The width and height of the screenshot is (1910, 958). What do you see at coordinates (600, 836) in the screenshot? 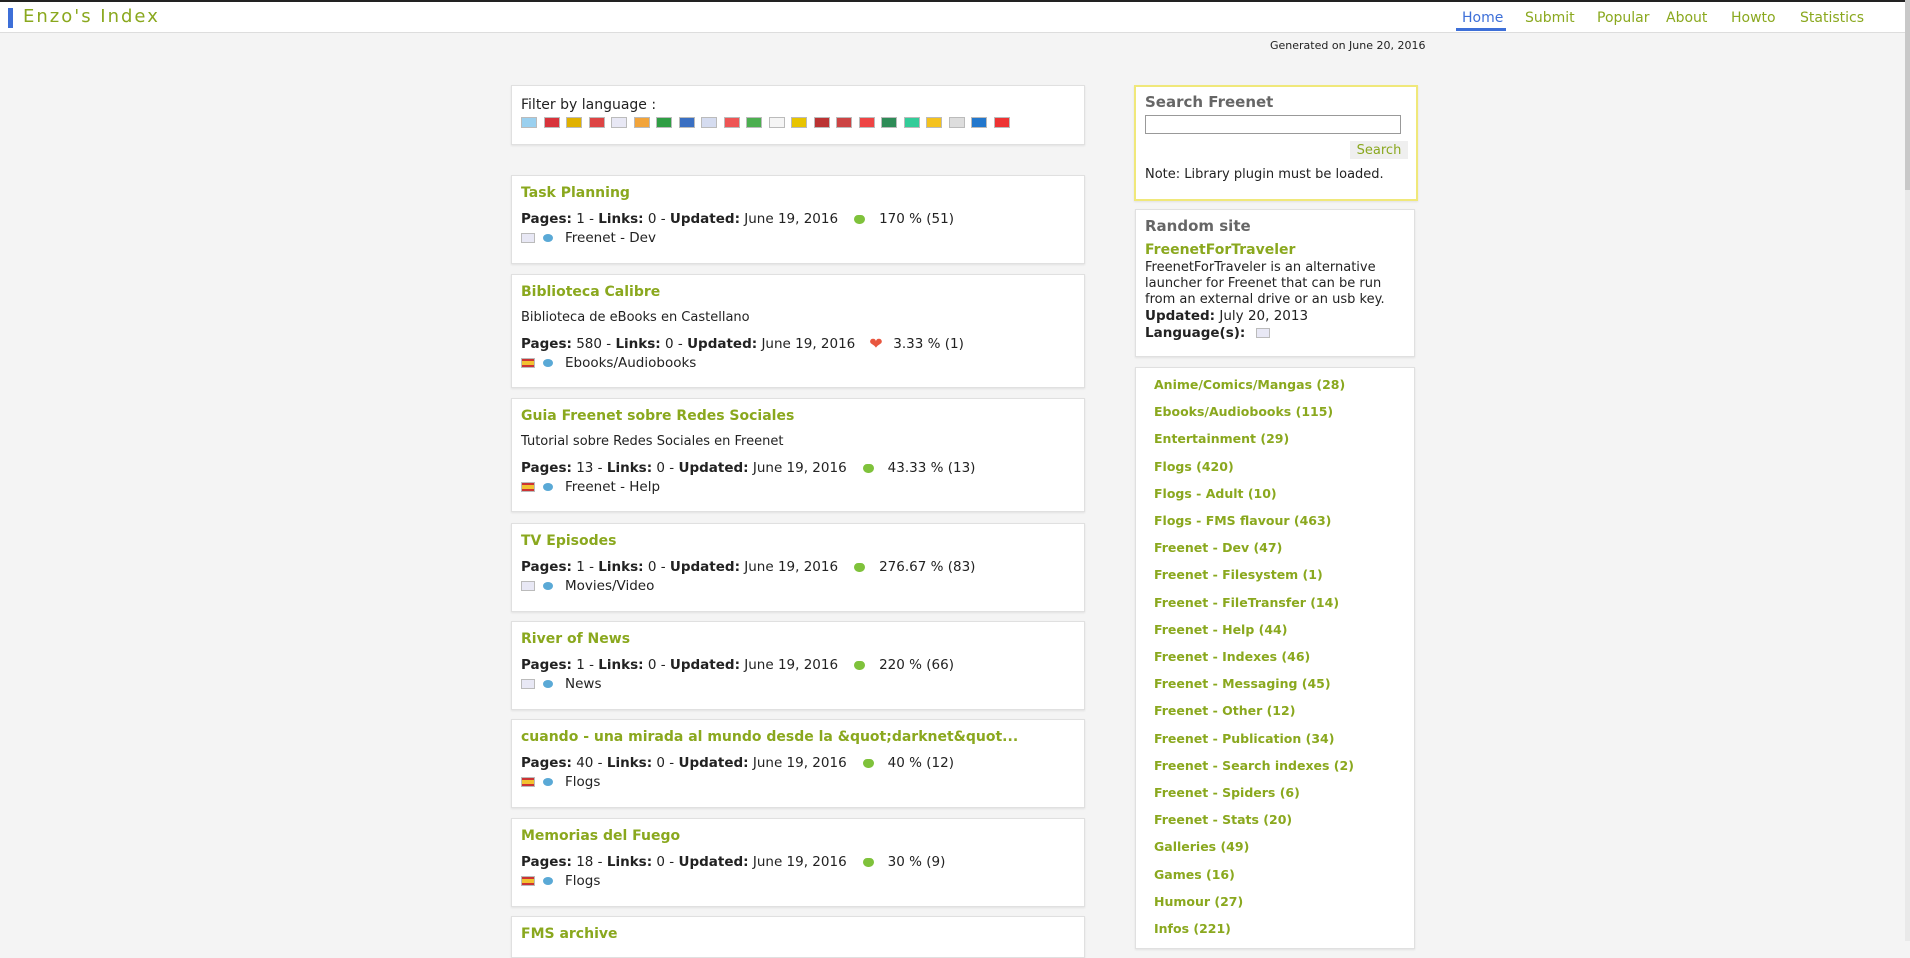
I see `site-title-link: Memorias del Fuego` at bounding box center [600, 836].